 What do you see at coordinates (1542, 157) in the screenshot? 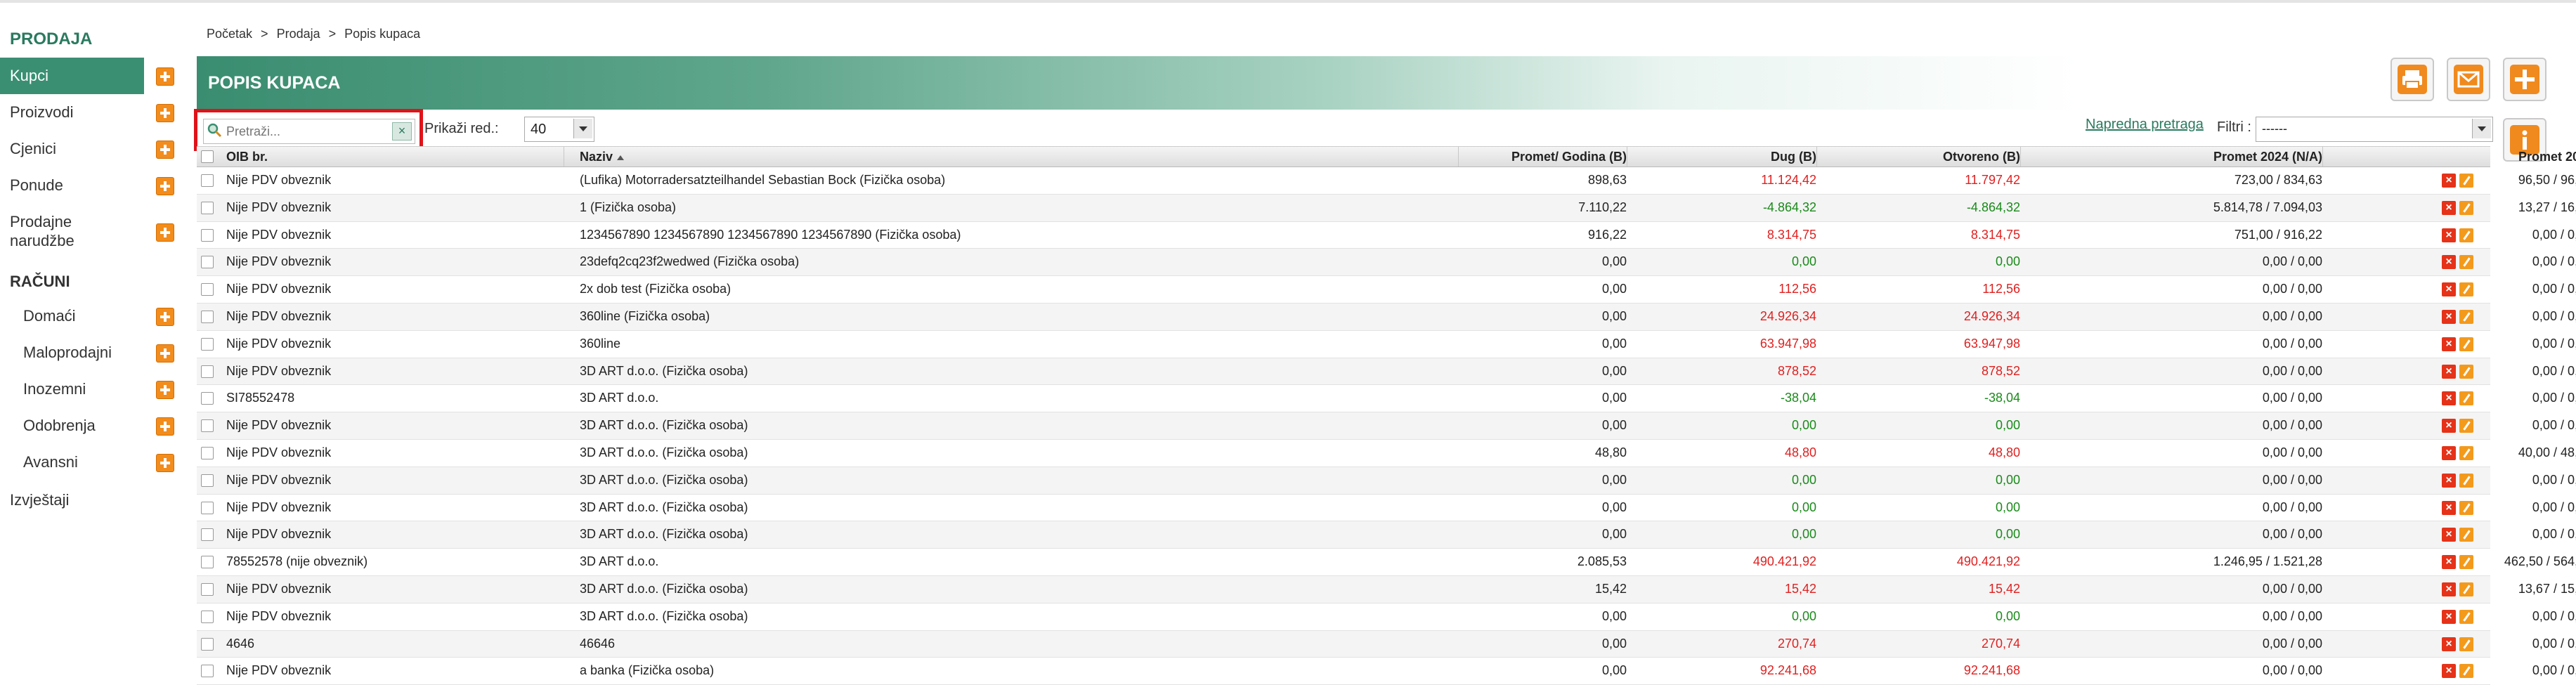
I see `col-promet-header: Promet/ Godina (B)` at bounding box center [1542, 157].